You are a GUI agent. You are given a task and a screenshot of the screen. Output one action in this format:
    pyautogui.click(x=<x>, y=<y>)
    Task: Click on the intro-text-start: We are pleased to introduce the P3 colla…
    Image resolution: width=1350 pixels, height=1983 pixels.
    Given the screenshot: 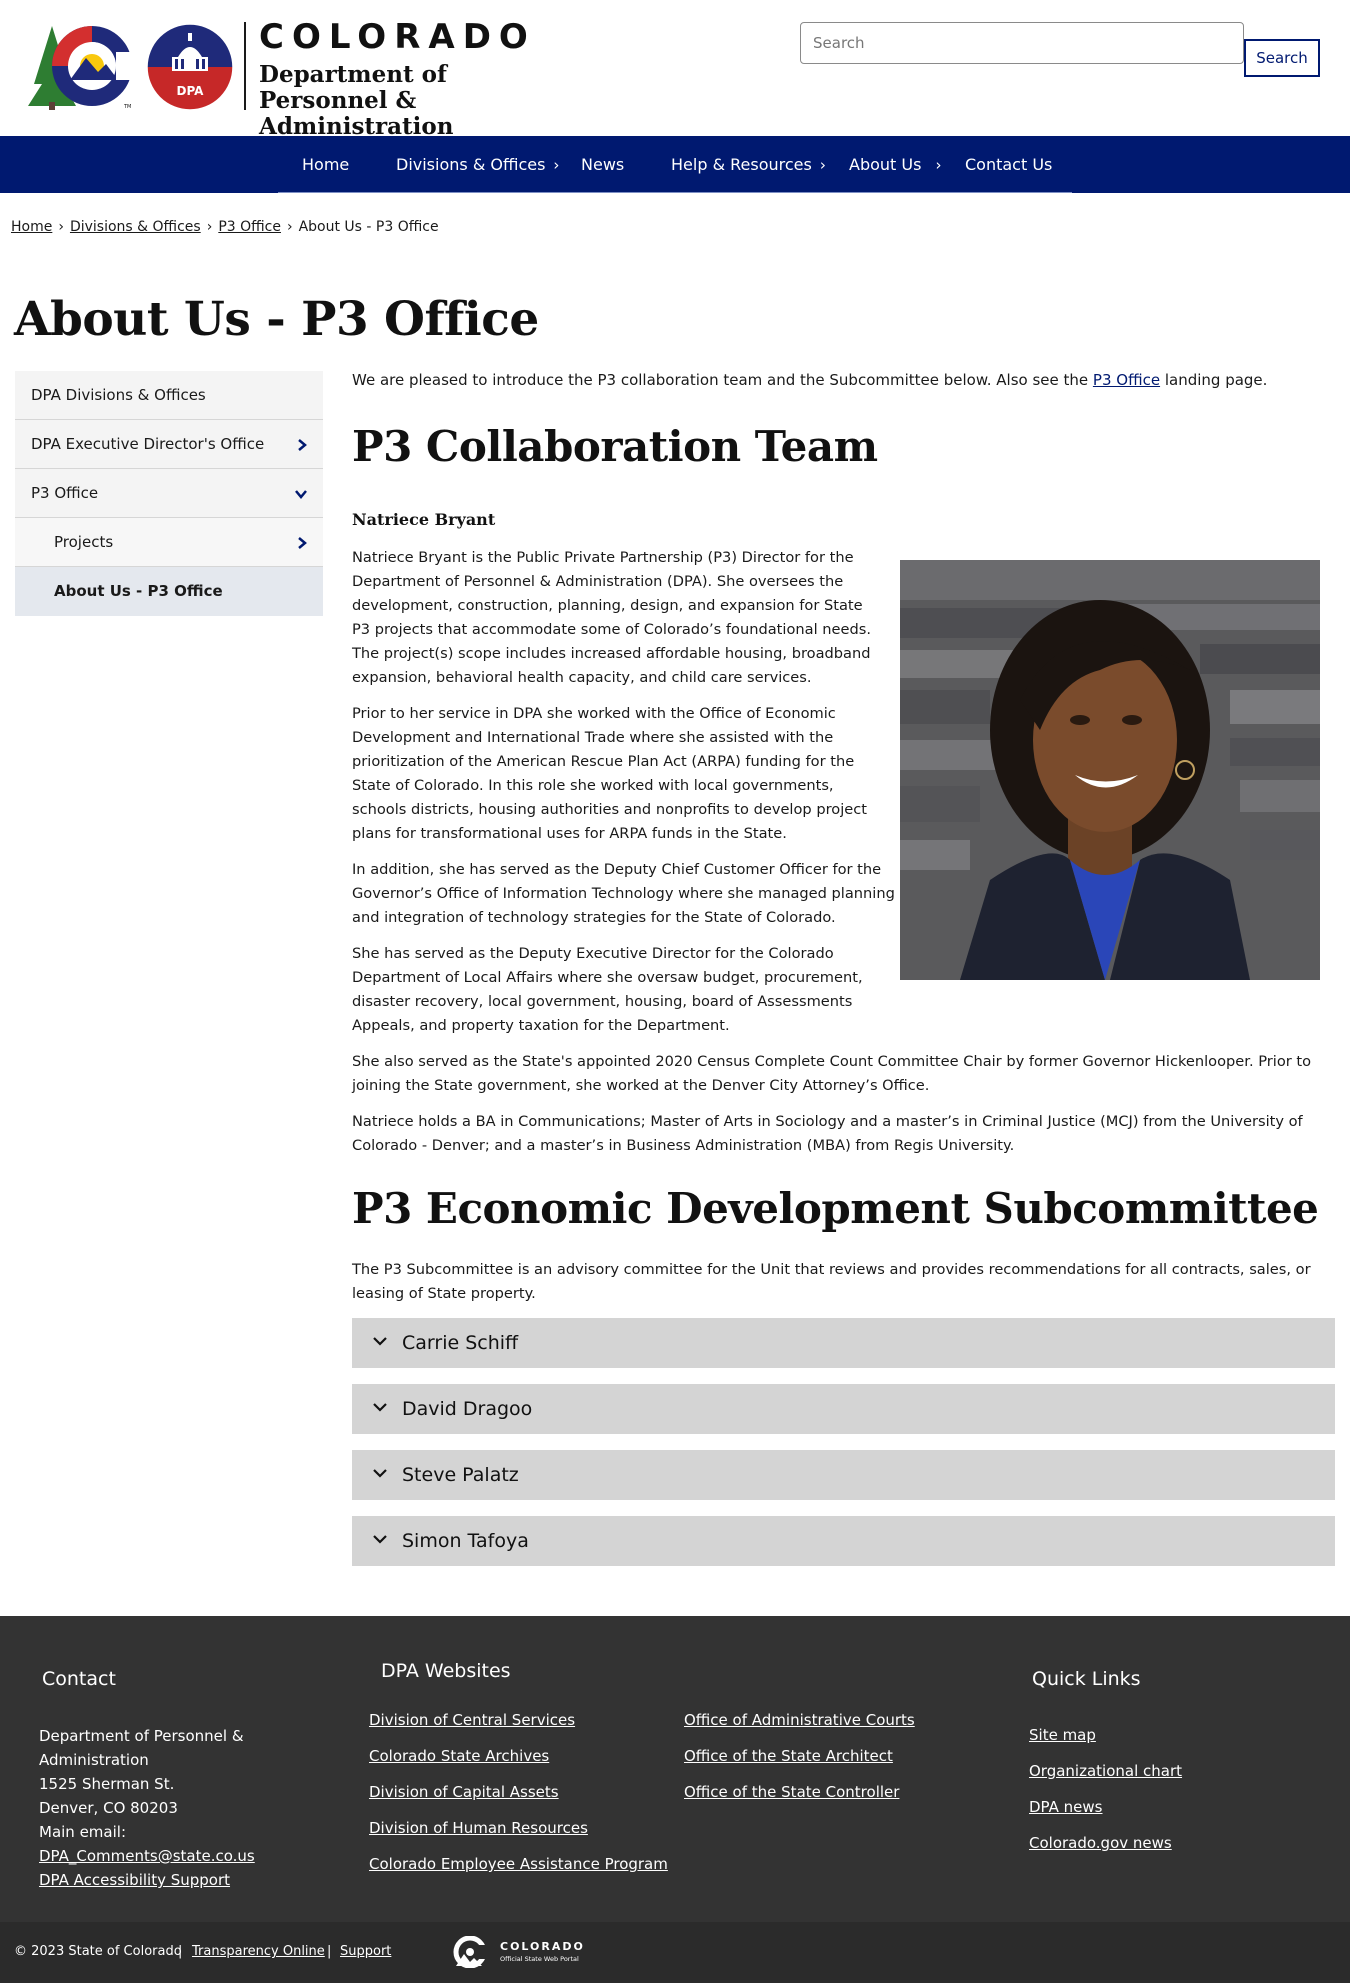 What is the action you would take?
    pyautogui.click(x=720, y=380)
    